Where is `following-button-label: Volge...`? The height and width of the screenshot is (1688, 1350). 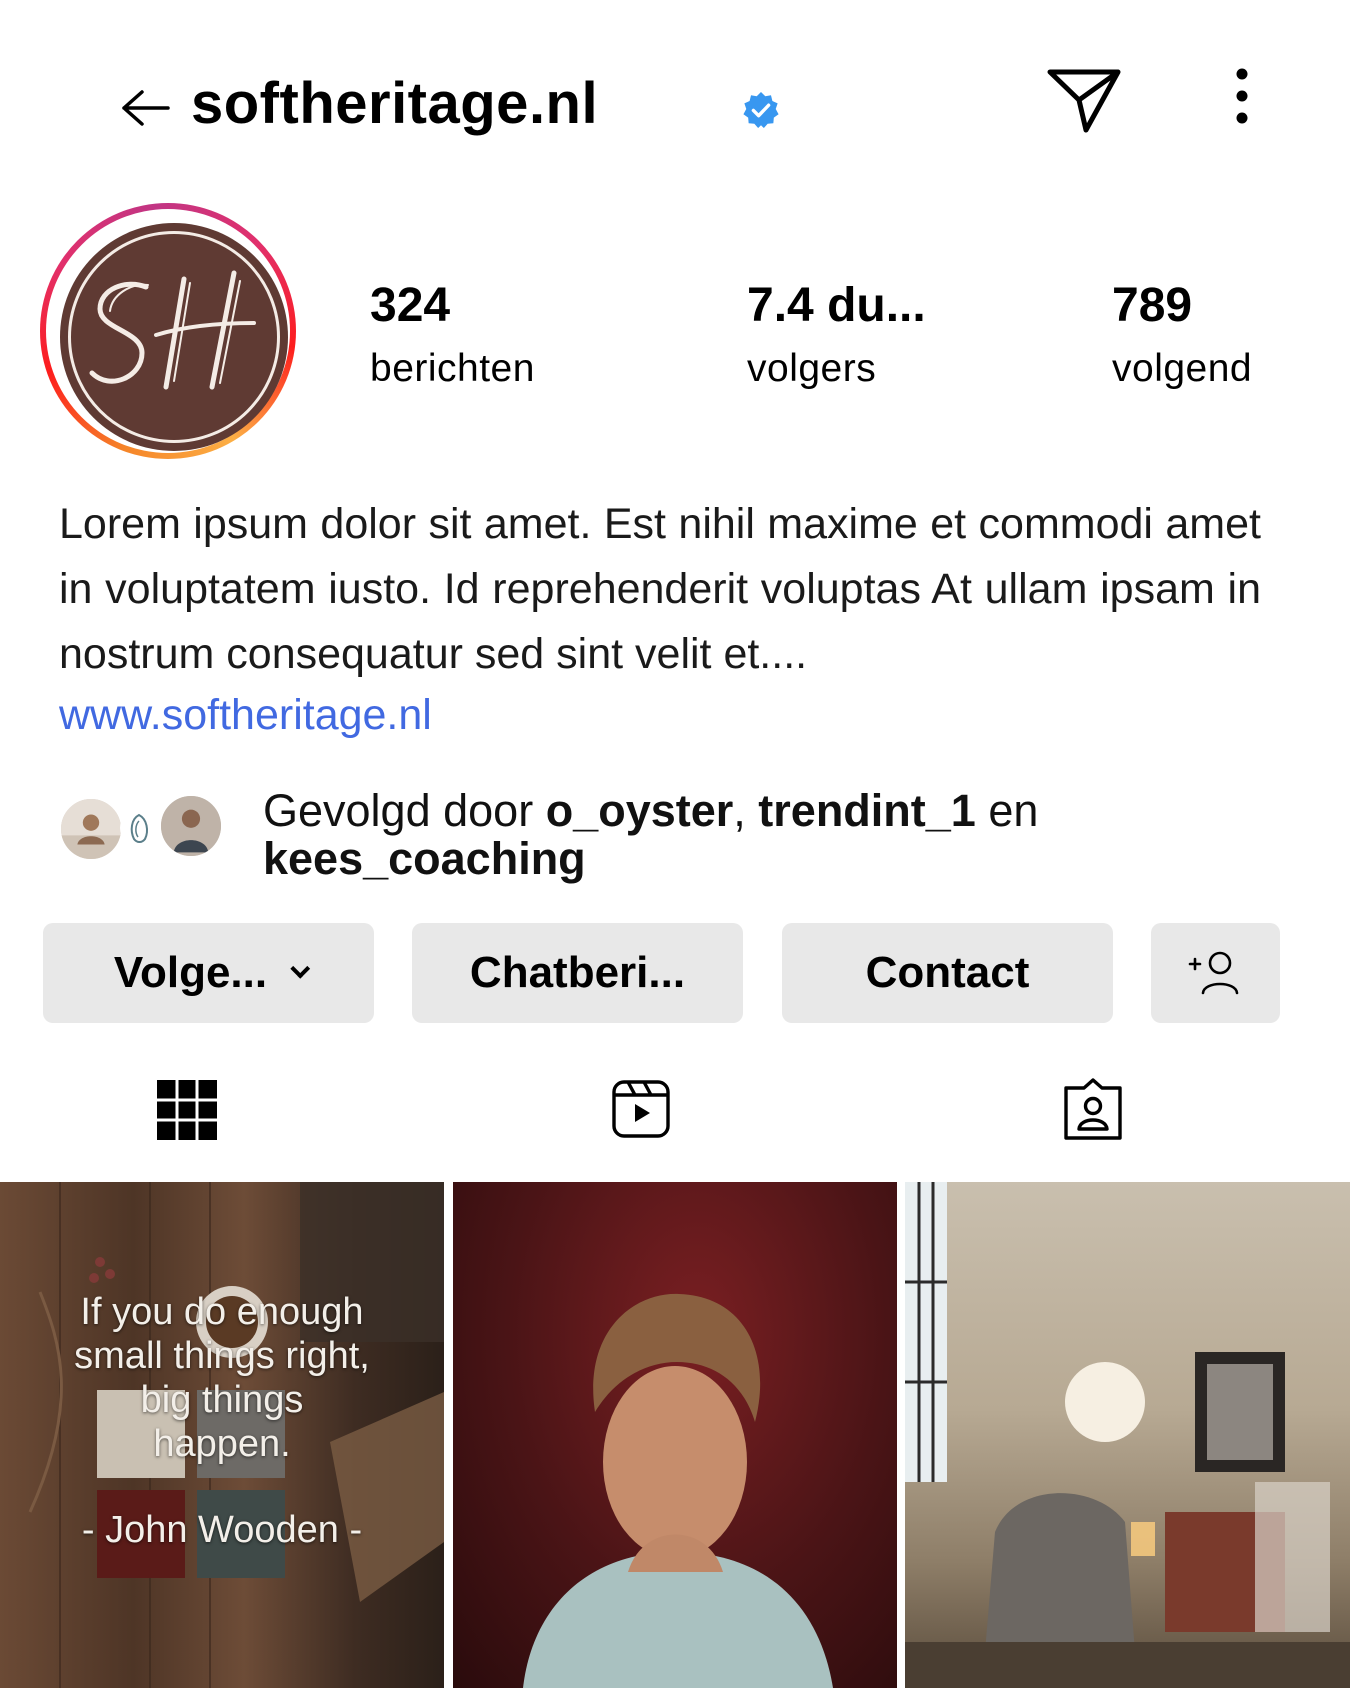 following-button-label: Volge... is located at coordinates (190, 972).